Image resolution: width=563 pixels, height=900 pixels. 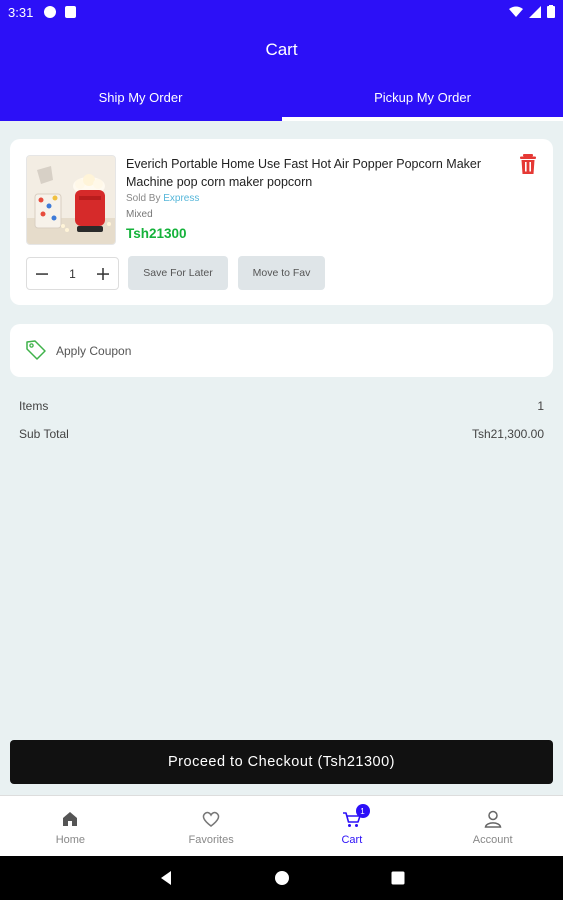 I want to click on nav-cart-label: Cart, so click(x=352, y=840).